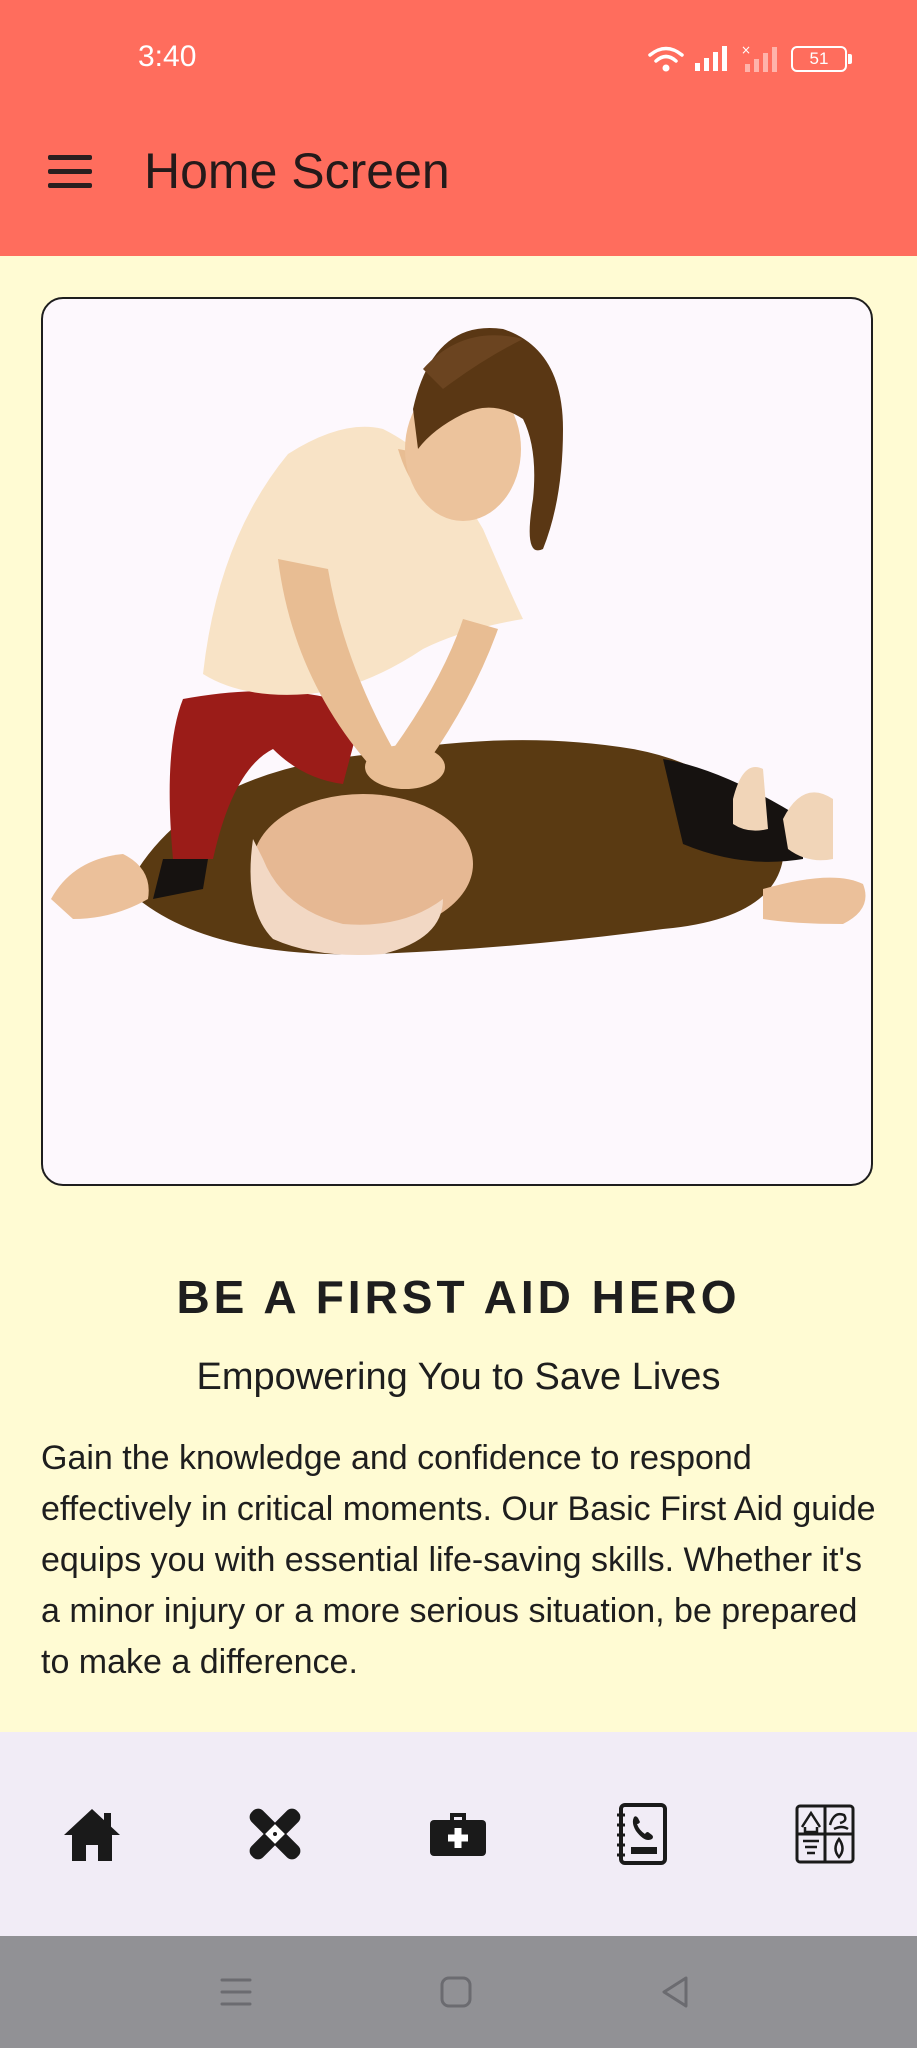 The width and height of the screenshot is (917, 2048). What do you see at coordinates (236, 1992) in the screenshot?
I see `recents-icon` at bounding box center [236, 1992].